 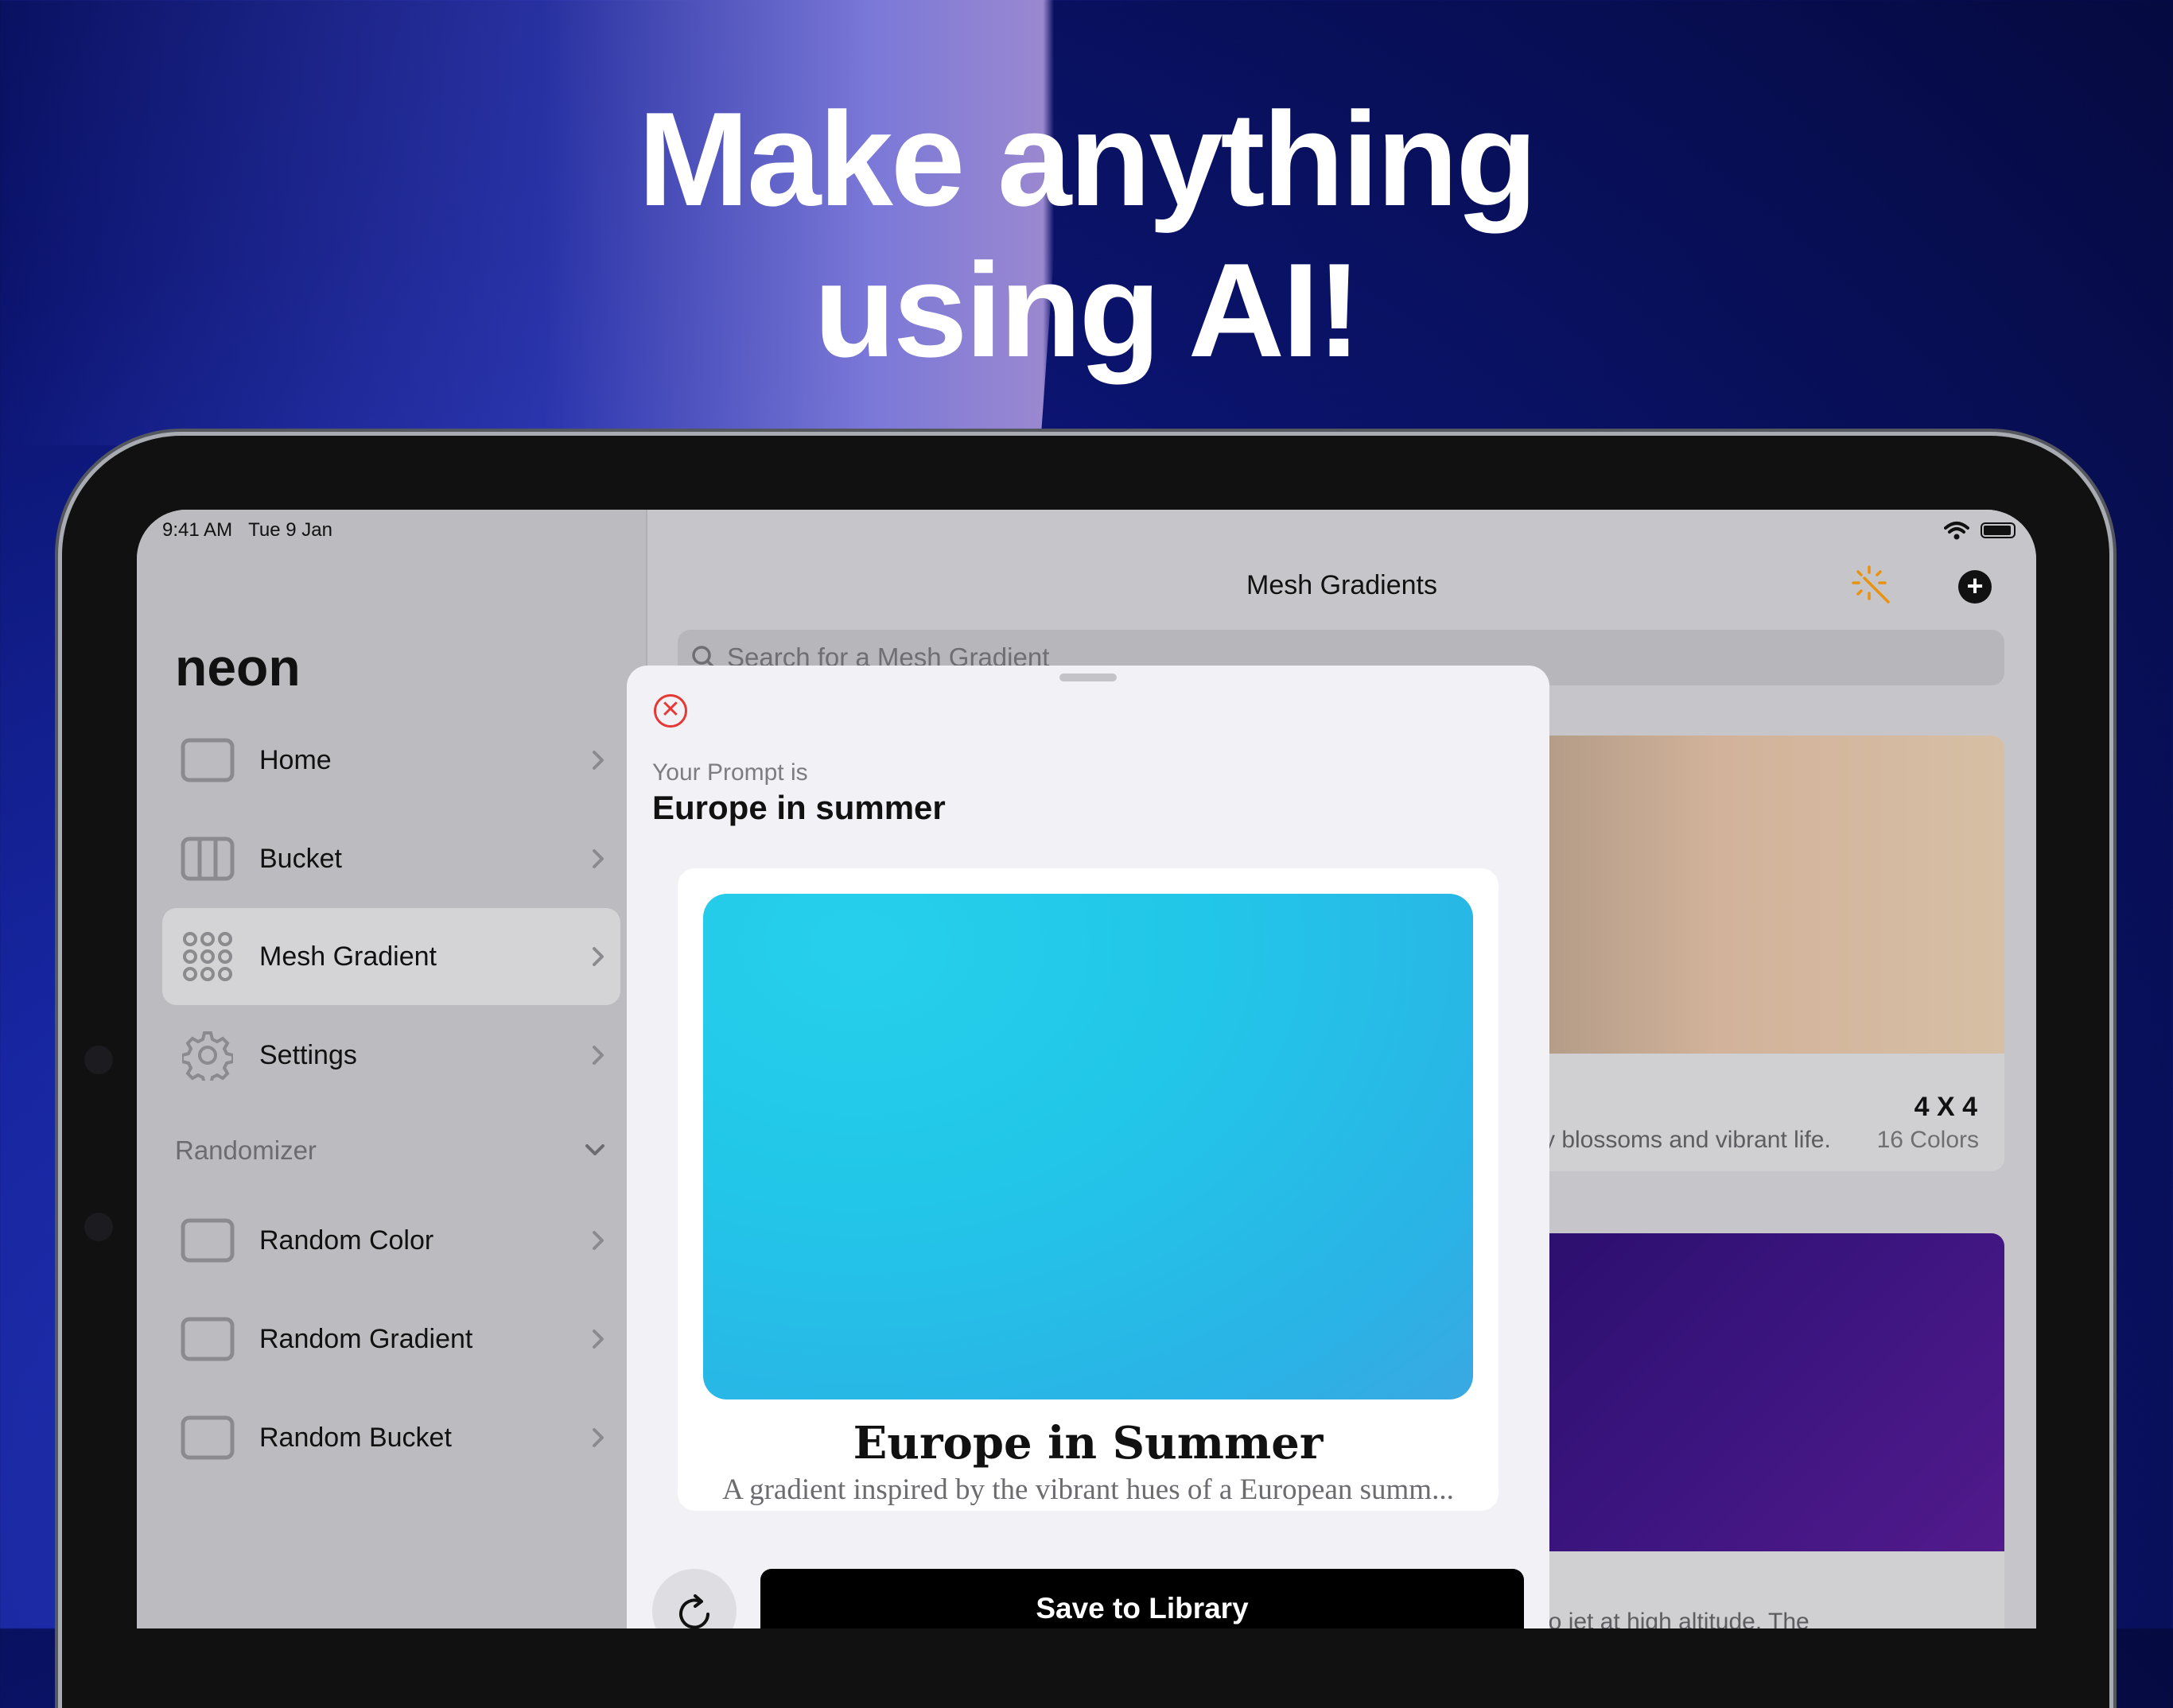 I want to click on card-description: rry blossoms and vibrant life., so click(x=1679, y=1140).